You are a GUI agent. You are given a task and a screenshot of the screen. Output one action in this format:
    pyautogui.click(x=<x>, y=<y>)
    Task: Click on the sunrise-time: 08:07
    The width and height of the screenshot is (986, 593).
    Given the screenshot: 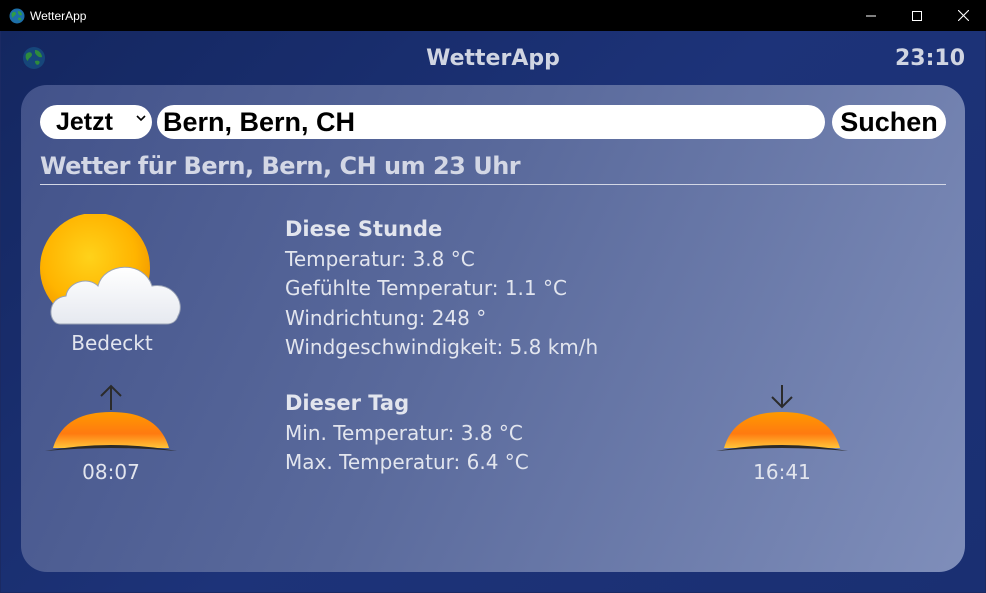 What is the action you would take?
    pyautogui.click(x=111, y=472)
    